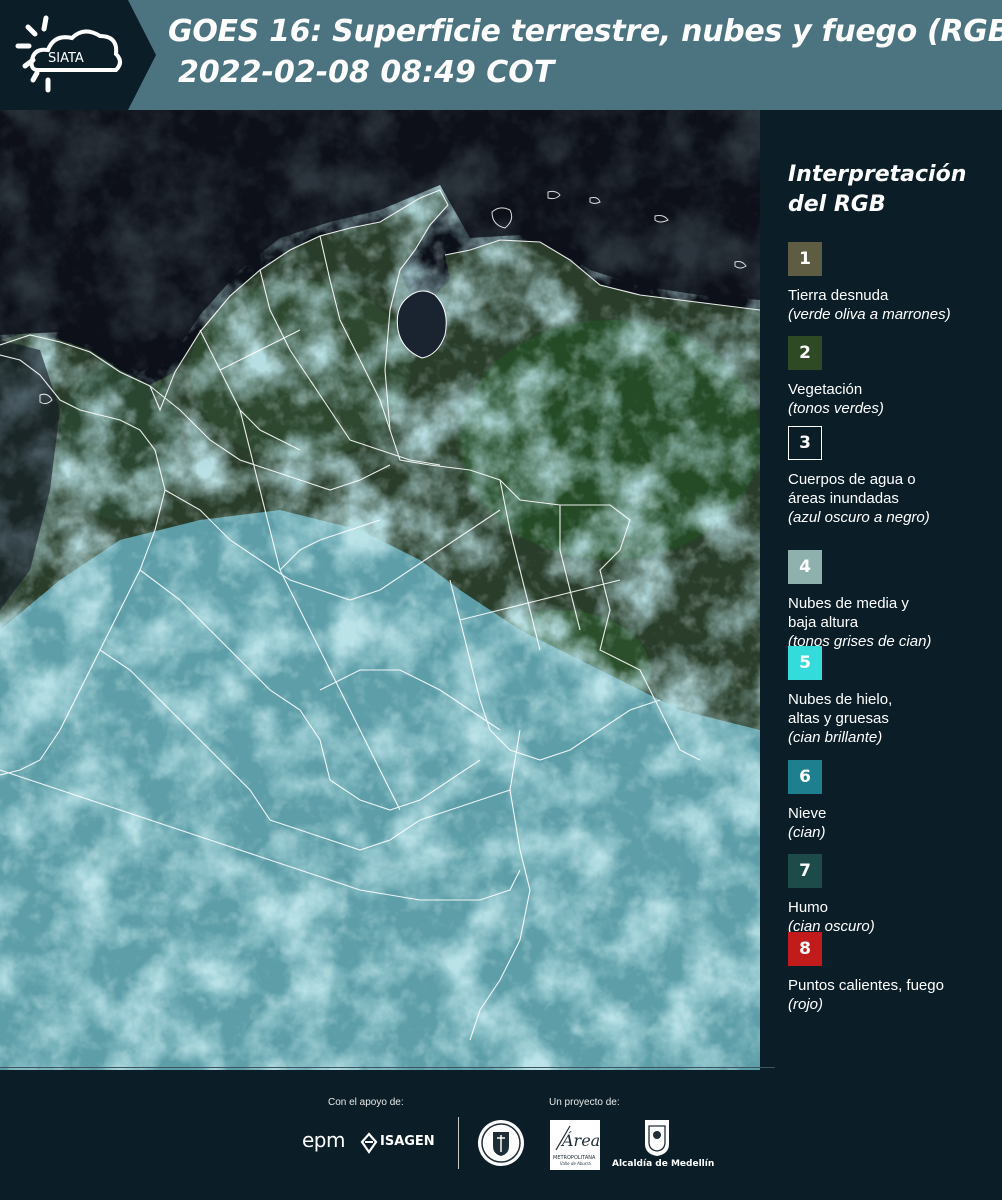 This screenshot has height=1200, width=1002. What do you see at coordinates (893, 801) in the screenshot?
I see `legend-item: 6 Nieve (cian)` at bounding box center [893, 801].